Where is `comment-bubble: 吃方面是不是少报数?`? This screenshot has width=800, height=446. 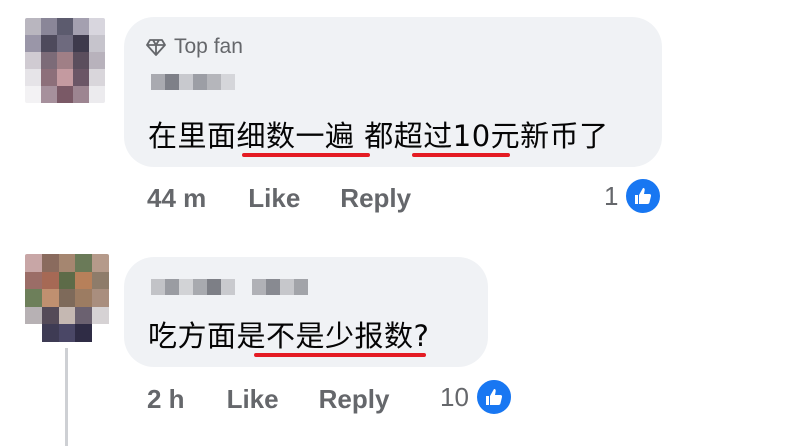 comment-bubble: 吃方面是不是少报数? is located at coordinates (306, 312).